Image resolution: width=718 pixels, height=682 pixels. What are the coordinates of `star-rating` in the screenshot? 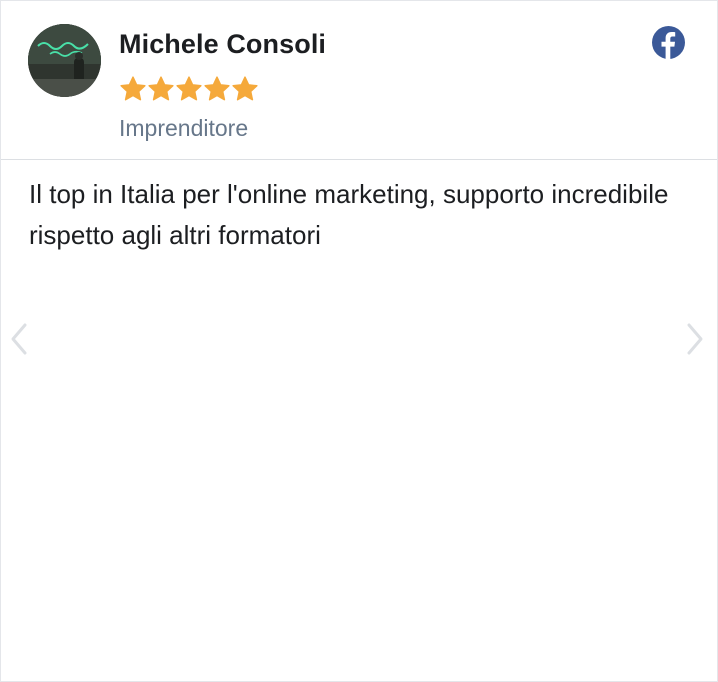 It's located at (189, 89).